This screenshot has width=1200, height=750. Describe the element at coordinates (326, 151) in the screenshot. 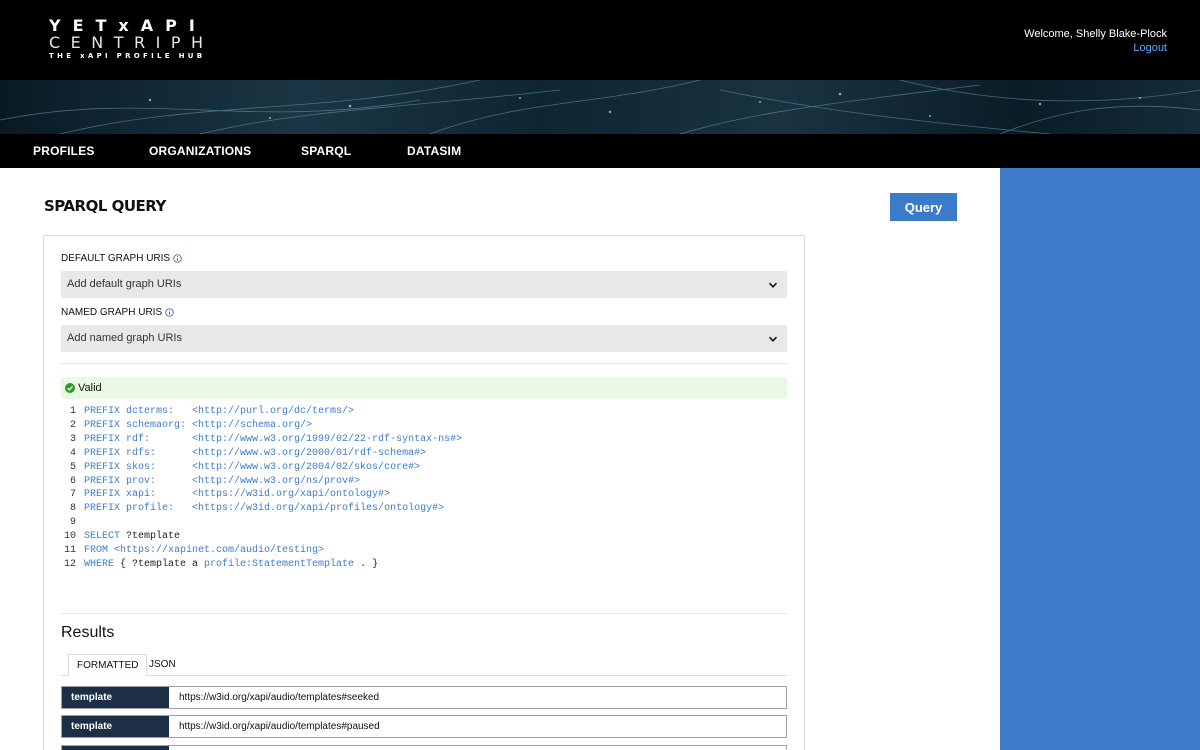

I see `nav-item-sparql: SPARQL` at that location.